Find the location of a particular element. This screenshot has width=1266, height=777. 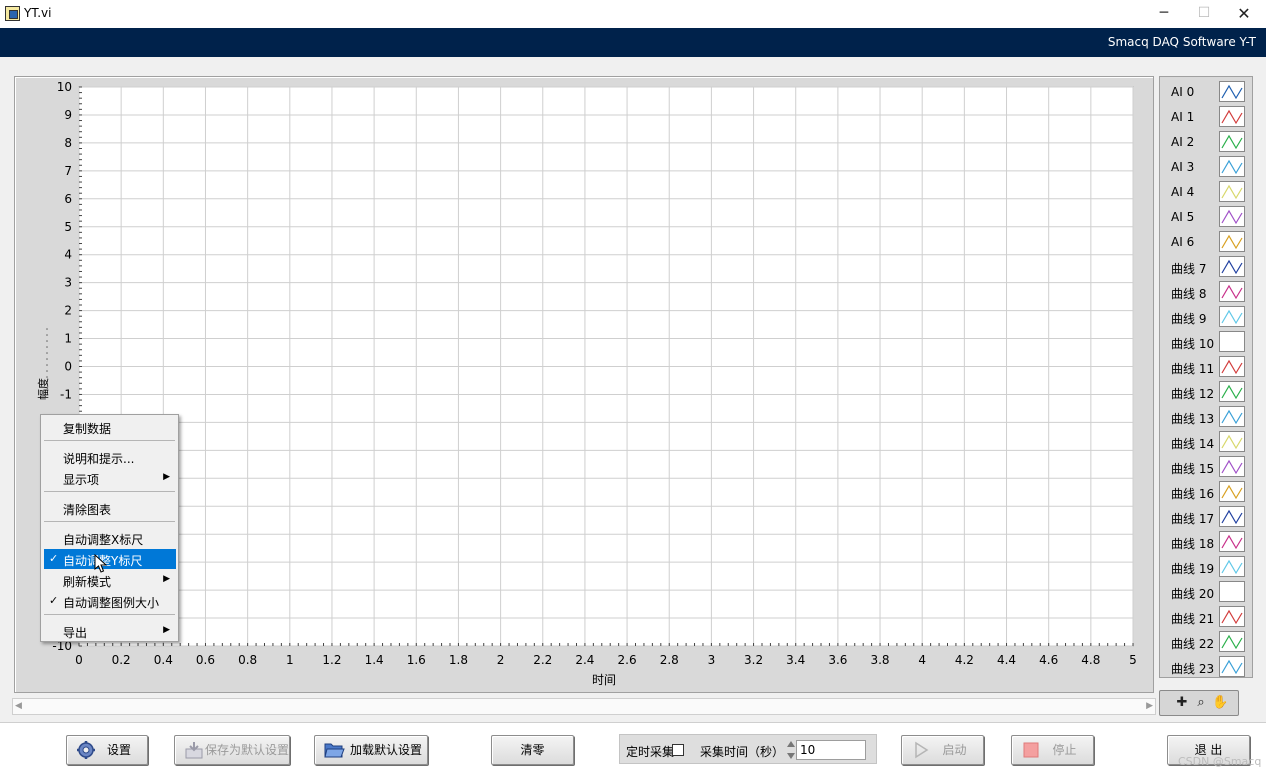

legend-item: 曲线 23 is located at coordinates (1206, 666).